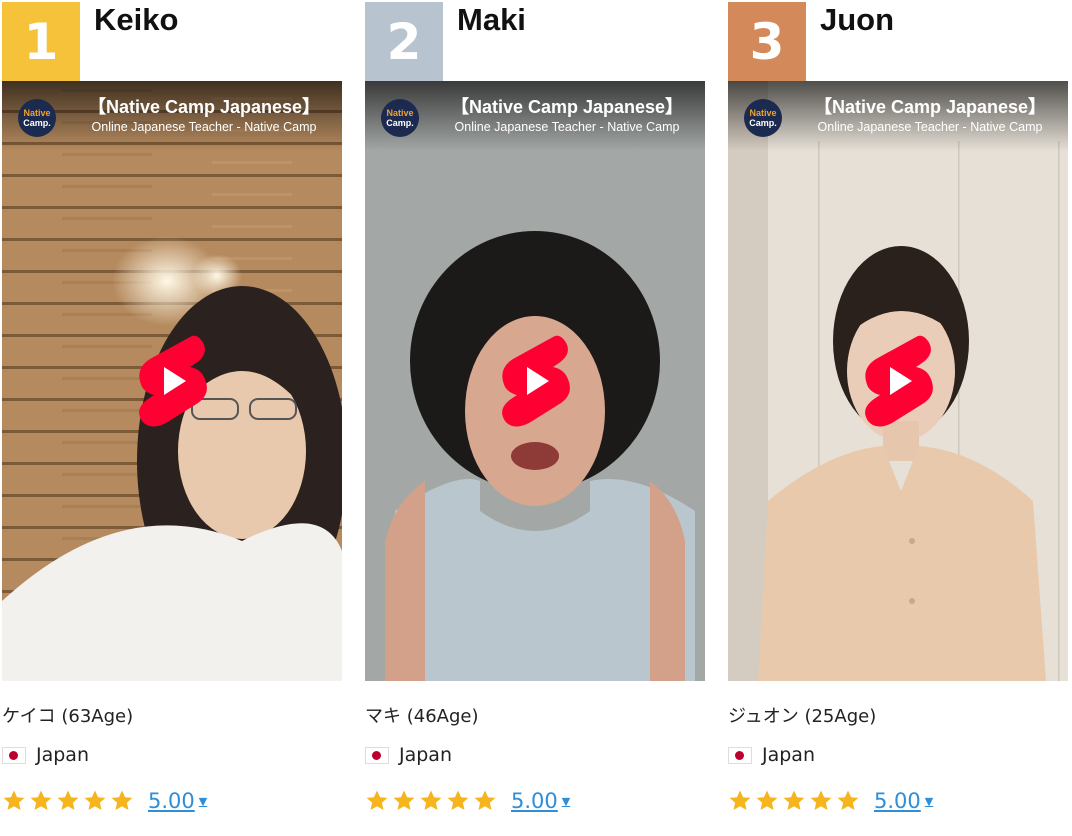 This screenshot has width=1072, height=836. What do you see at coordinates (41, 41) in the screenshot?
I see `rank-badge: 1` at bounding box center [41, 41].